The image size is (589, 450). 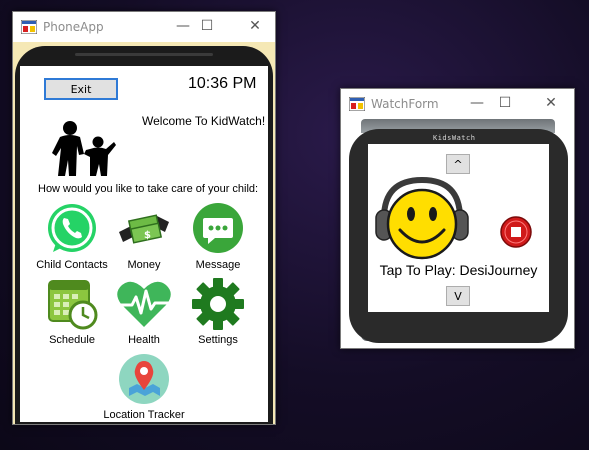 I want to click on calendar-clock-icon, so click(x=73, y=305).